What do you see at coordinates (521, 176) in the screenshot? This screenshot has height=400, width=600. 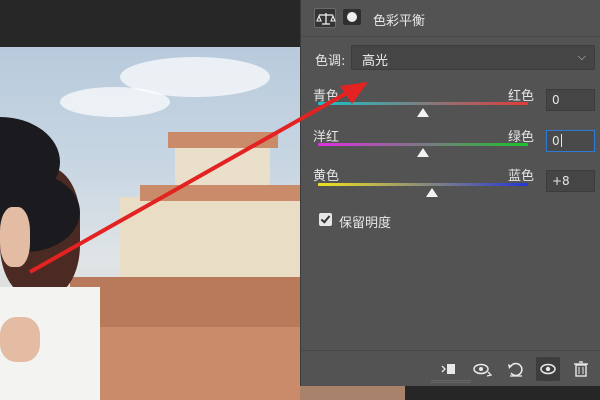 I see `slider-blue-label: 蓝色` at bounding box center [521, 176].